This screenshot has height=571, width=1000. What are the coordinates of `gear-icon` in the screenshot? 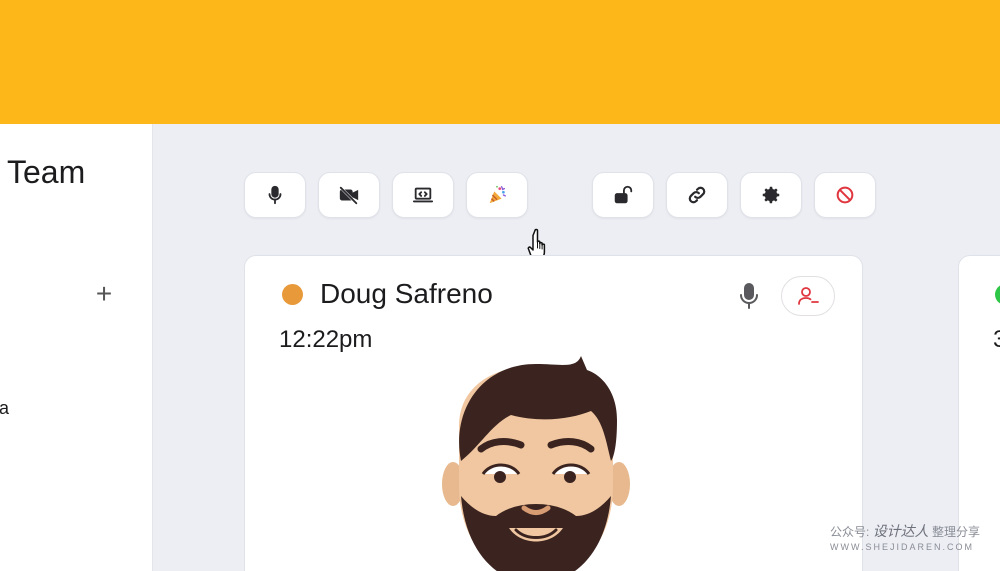 It's located at (771, 195).